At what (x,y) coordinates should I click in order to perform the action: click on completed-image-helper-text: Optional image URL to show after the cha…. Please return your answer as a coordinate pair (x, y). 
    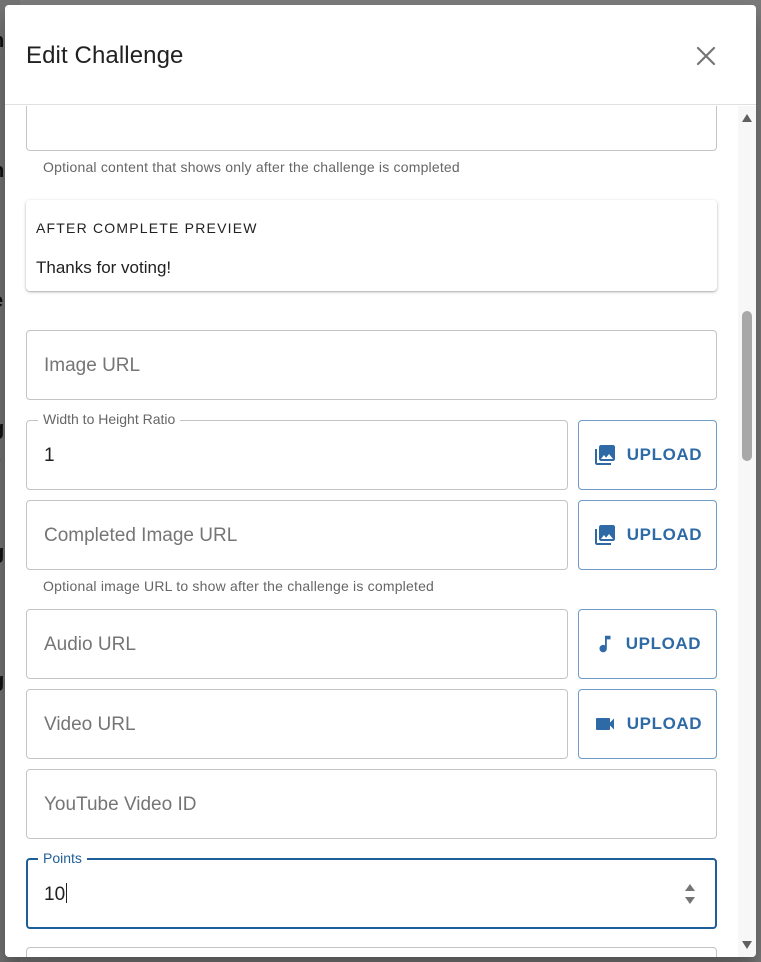
    Looking at the image, I should click on (239, 586).